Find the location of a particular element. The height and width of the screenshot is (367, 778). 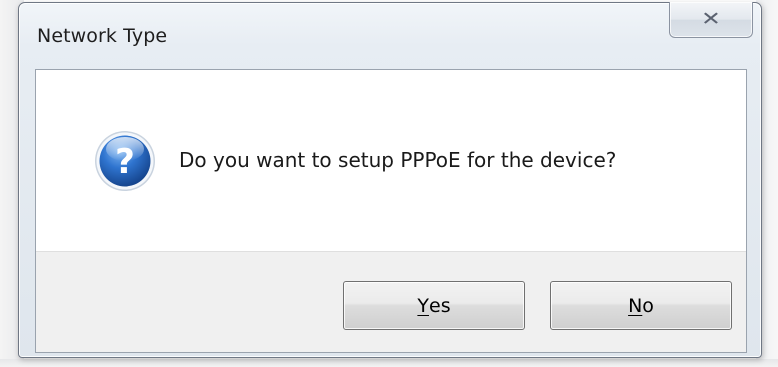

yes-button: Yes is located at coordinates (434, 305).